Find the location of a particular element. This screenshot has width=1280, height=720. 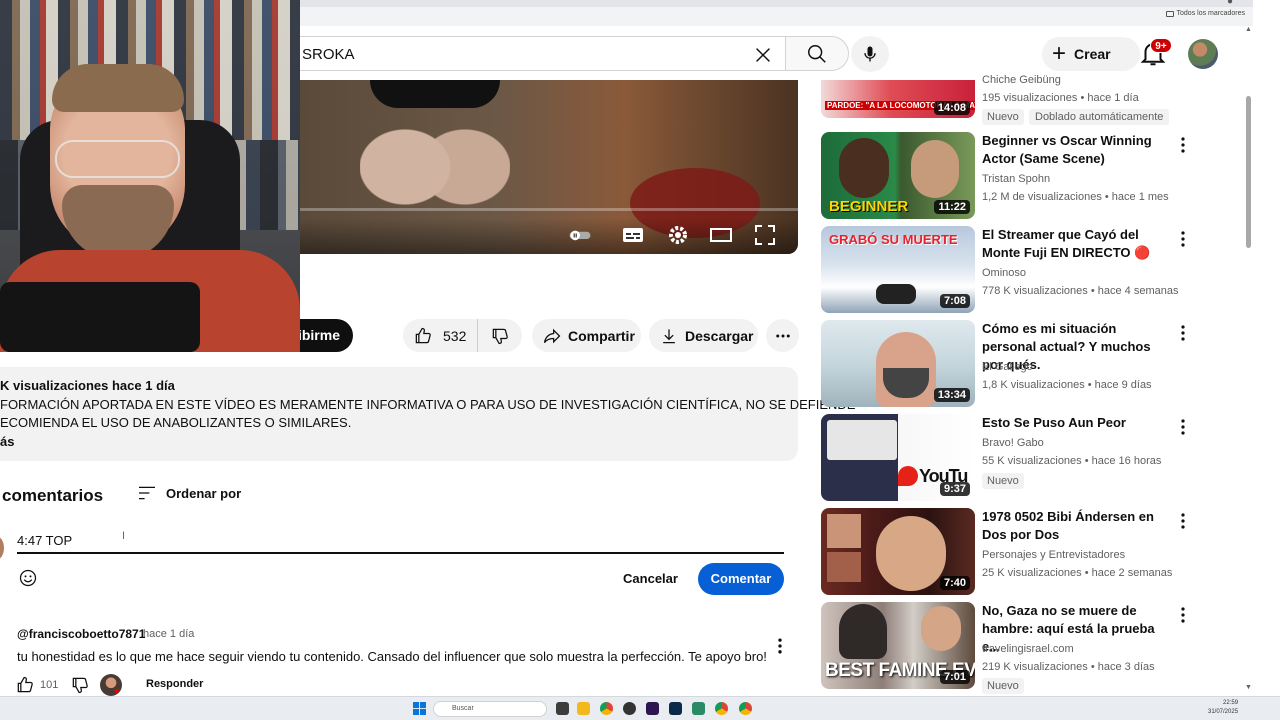

voice-search-button is located at coordinates (870, 54).